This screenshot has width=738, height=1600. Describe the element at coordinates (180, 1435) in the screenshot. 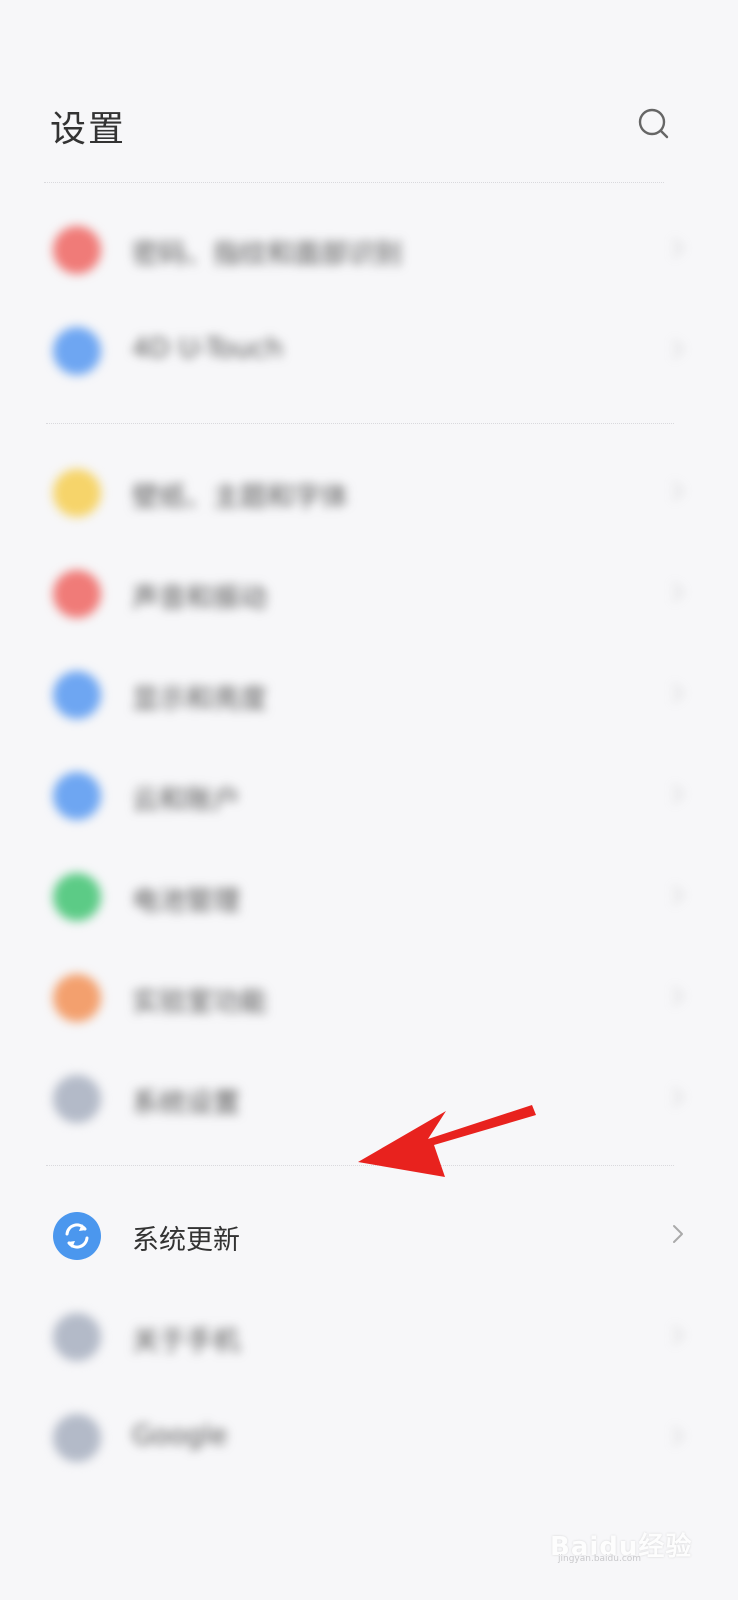

I see `settings-item-label: Google` at that location.